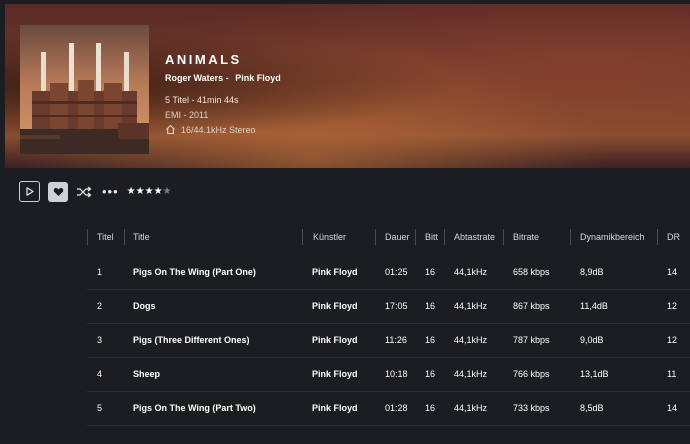  What do you see at coordinates (531, 306) in the screenshot?
I see `track-bitrate: 867 kbps` at bounding box center [531, 306].